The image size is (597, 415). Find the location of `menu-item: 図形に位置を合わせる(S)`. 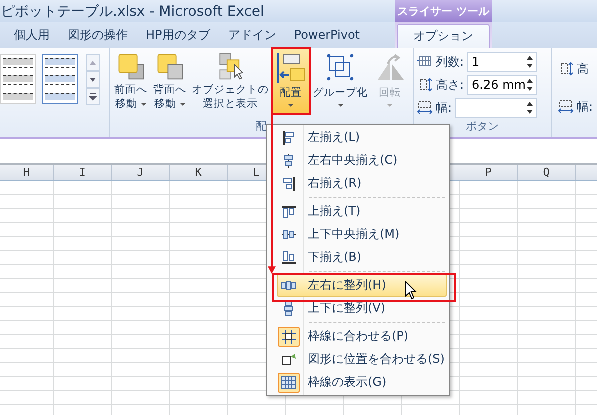

menu-item: 図形に位置を合わせる(S) is located at coordinates (362, 359).